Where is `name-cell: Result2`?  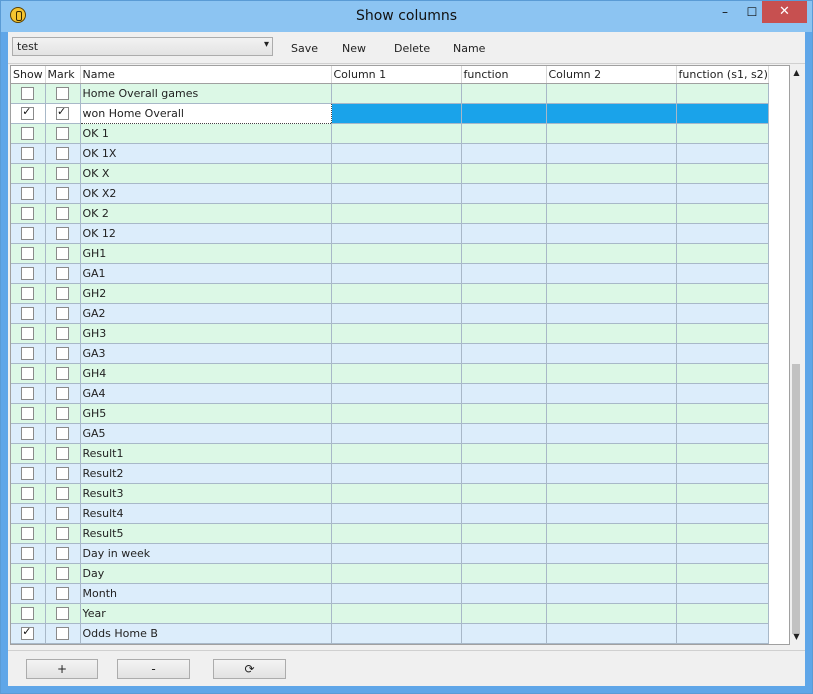
name-cell: Result2 is located at coordinates (206, 473).